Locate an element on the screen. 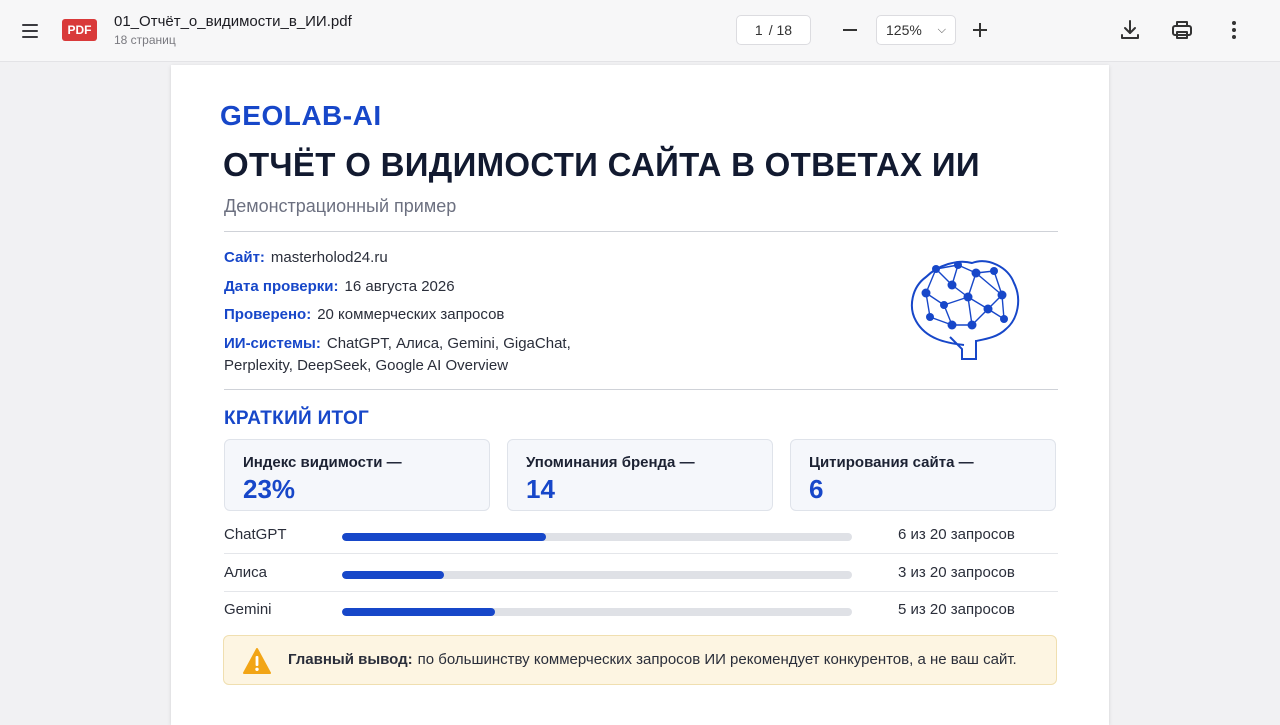 This screenshot has width=1280, height=725. meta-date: Дата проверки: 16 августа 2026 is located at coordinates (339, 287).